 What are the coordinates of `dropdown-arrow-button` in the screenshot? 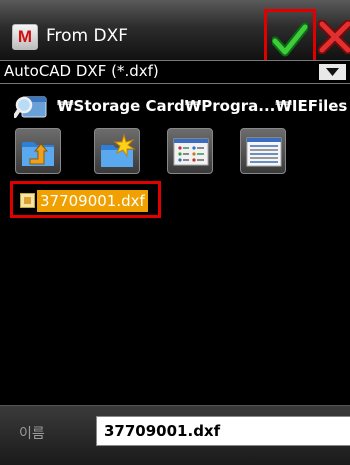 It's located at (332, 72).